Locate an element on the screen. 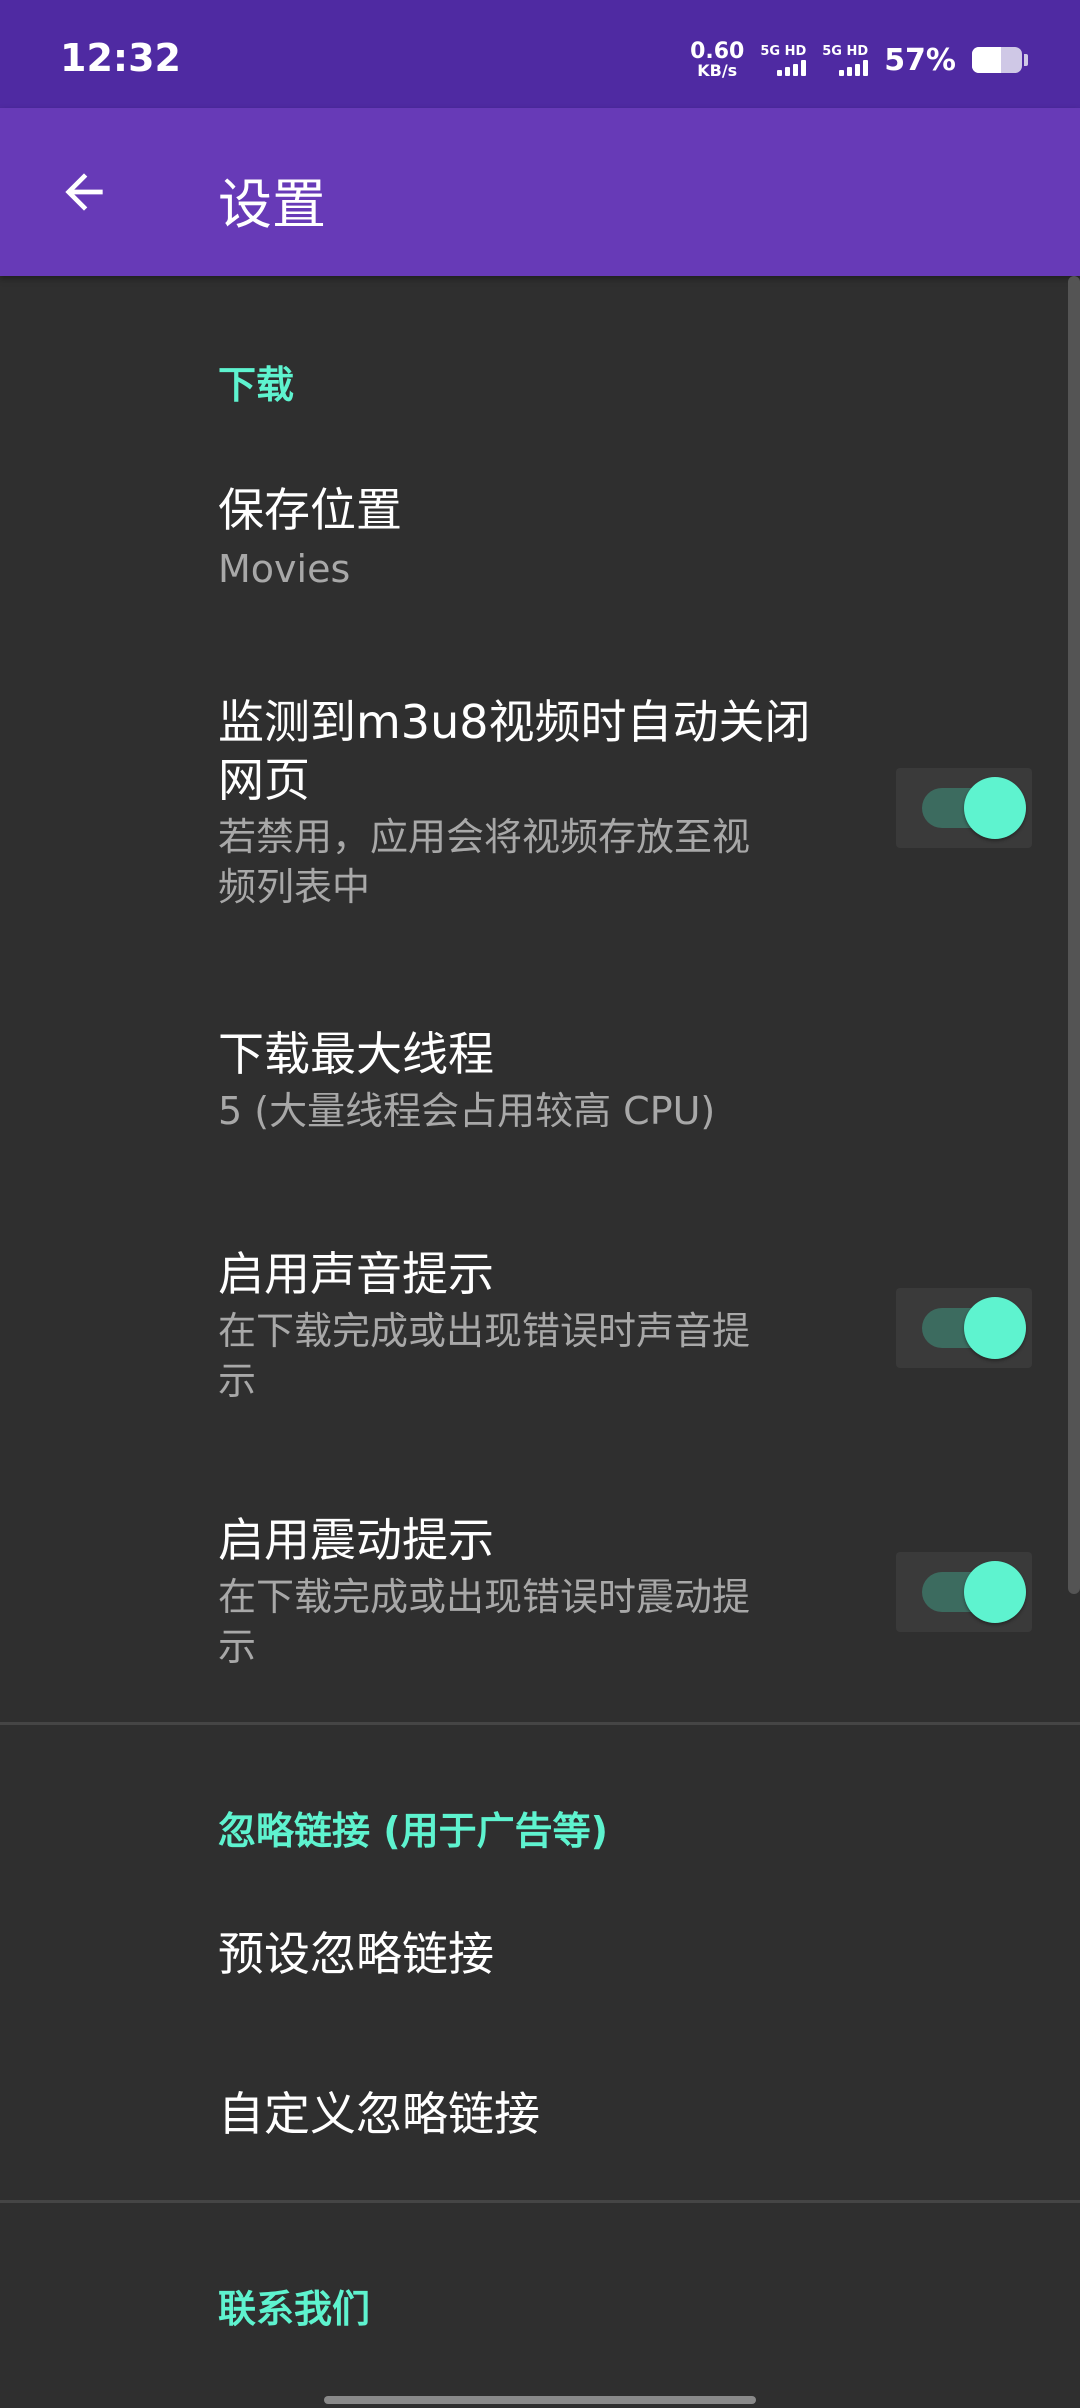 The image size is (1080, 2408). pref-vibrate-alert: 启用震动提示 在下载完成或出现错误时震动提 示 is located at coordinates (532, 1596).